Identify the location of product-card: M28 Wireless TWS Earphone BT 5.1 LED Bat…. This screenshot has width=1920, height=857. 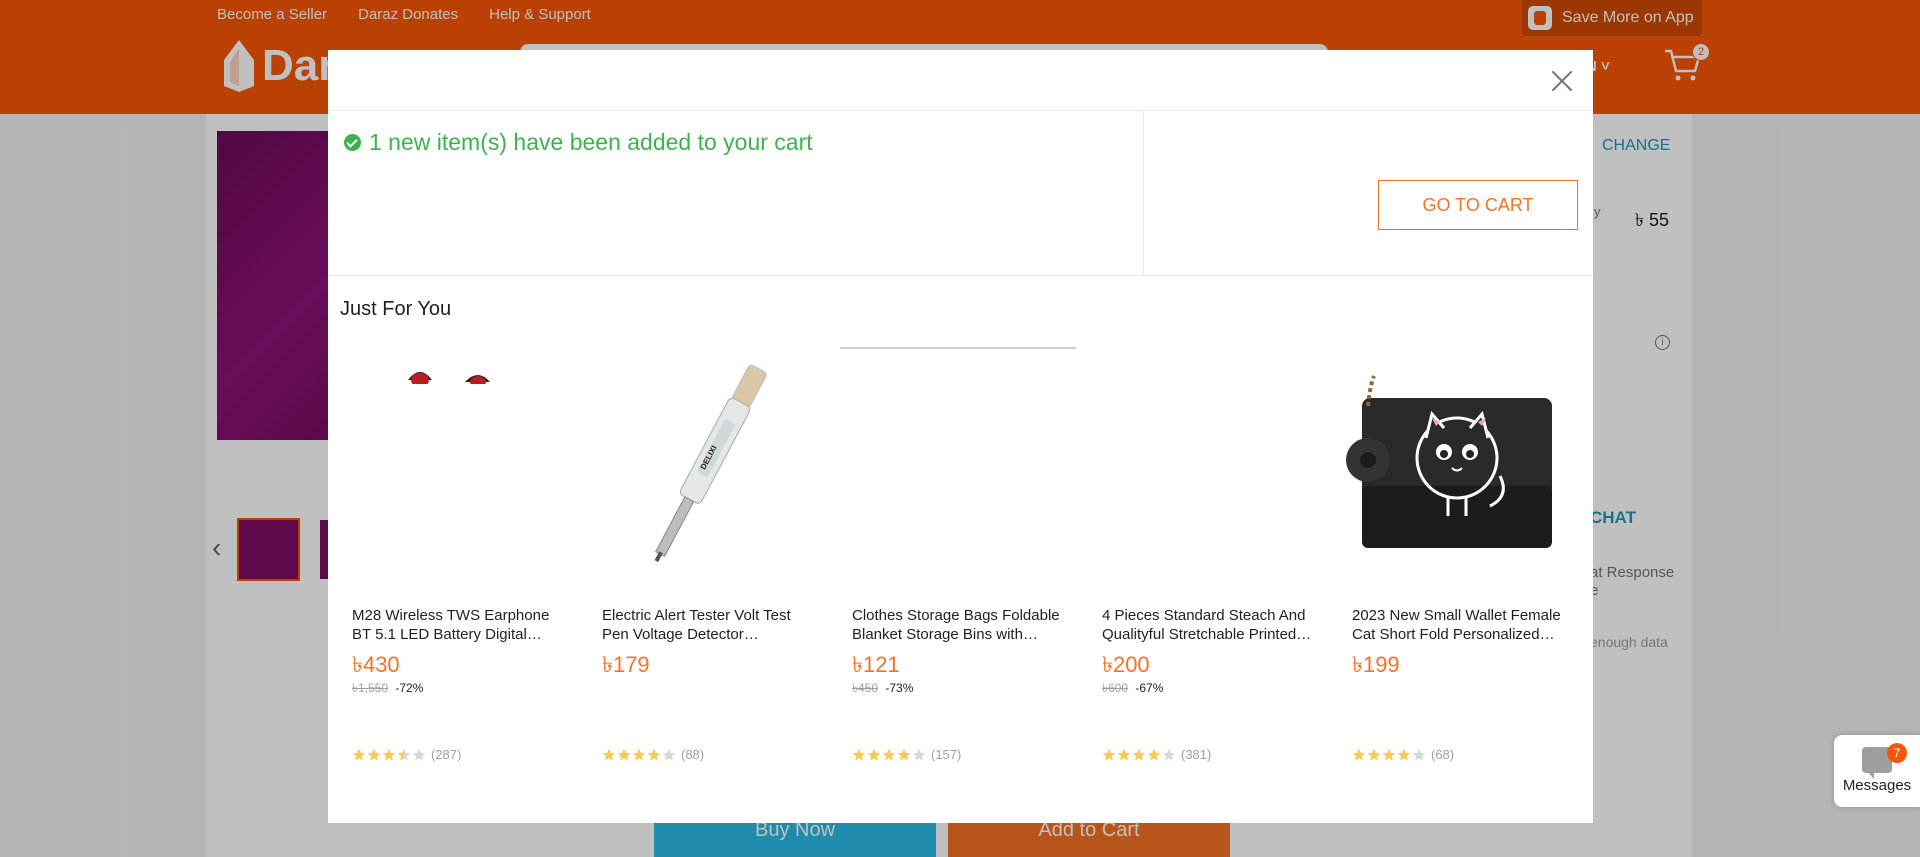
(465, 581).